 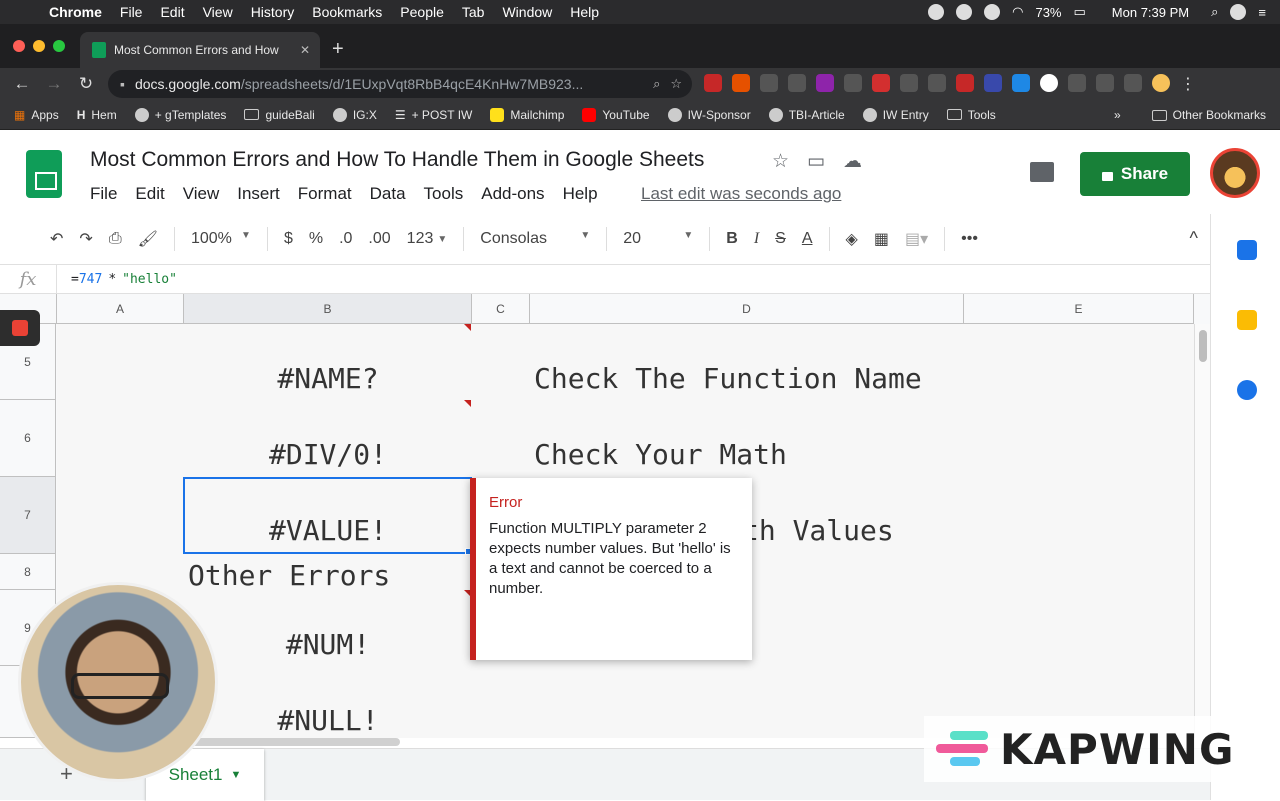 What do you see at coordinates (75, 12) in the screenshot?
I see `app-menu: Chrome` at bounding box center [75, 12].